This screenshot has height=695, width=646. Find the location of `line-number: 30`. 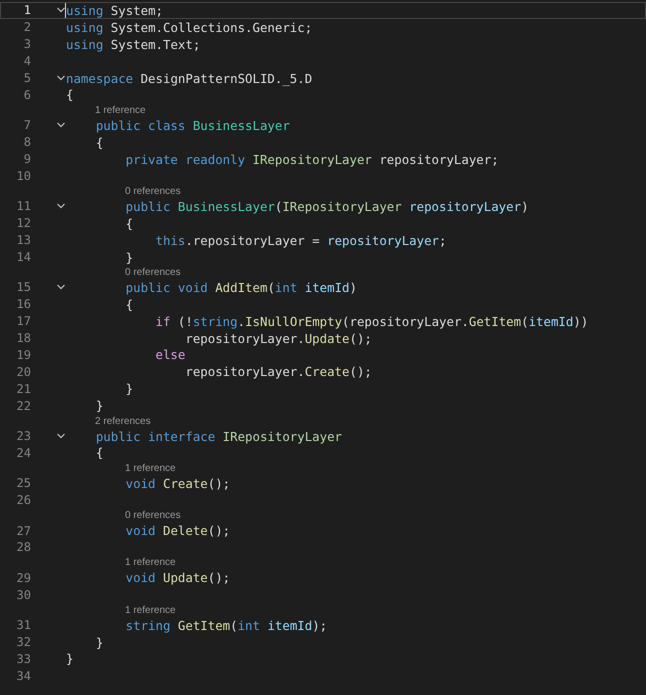

line-number: 30 is located at coordinates (23, 595).